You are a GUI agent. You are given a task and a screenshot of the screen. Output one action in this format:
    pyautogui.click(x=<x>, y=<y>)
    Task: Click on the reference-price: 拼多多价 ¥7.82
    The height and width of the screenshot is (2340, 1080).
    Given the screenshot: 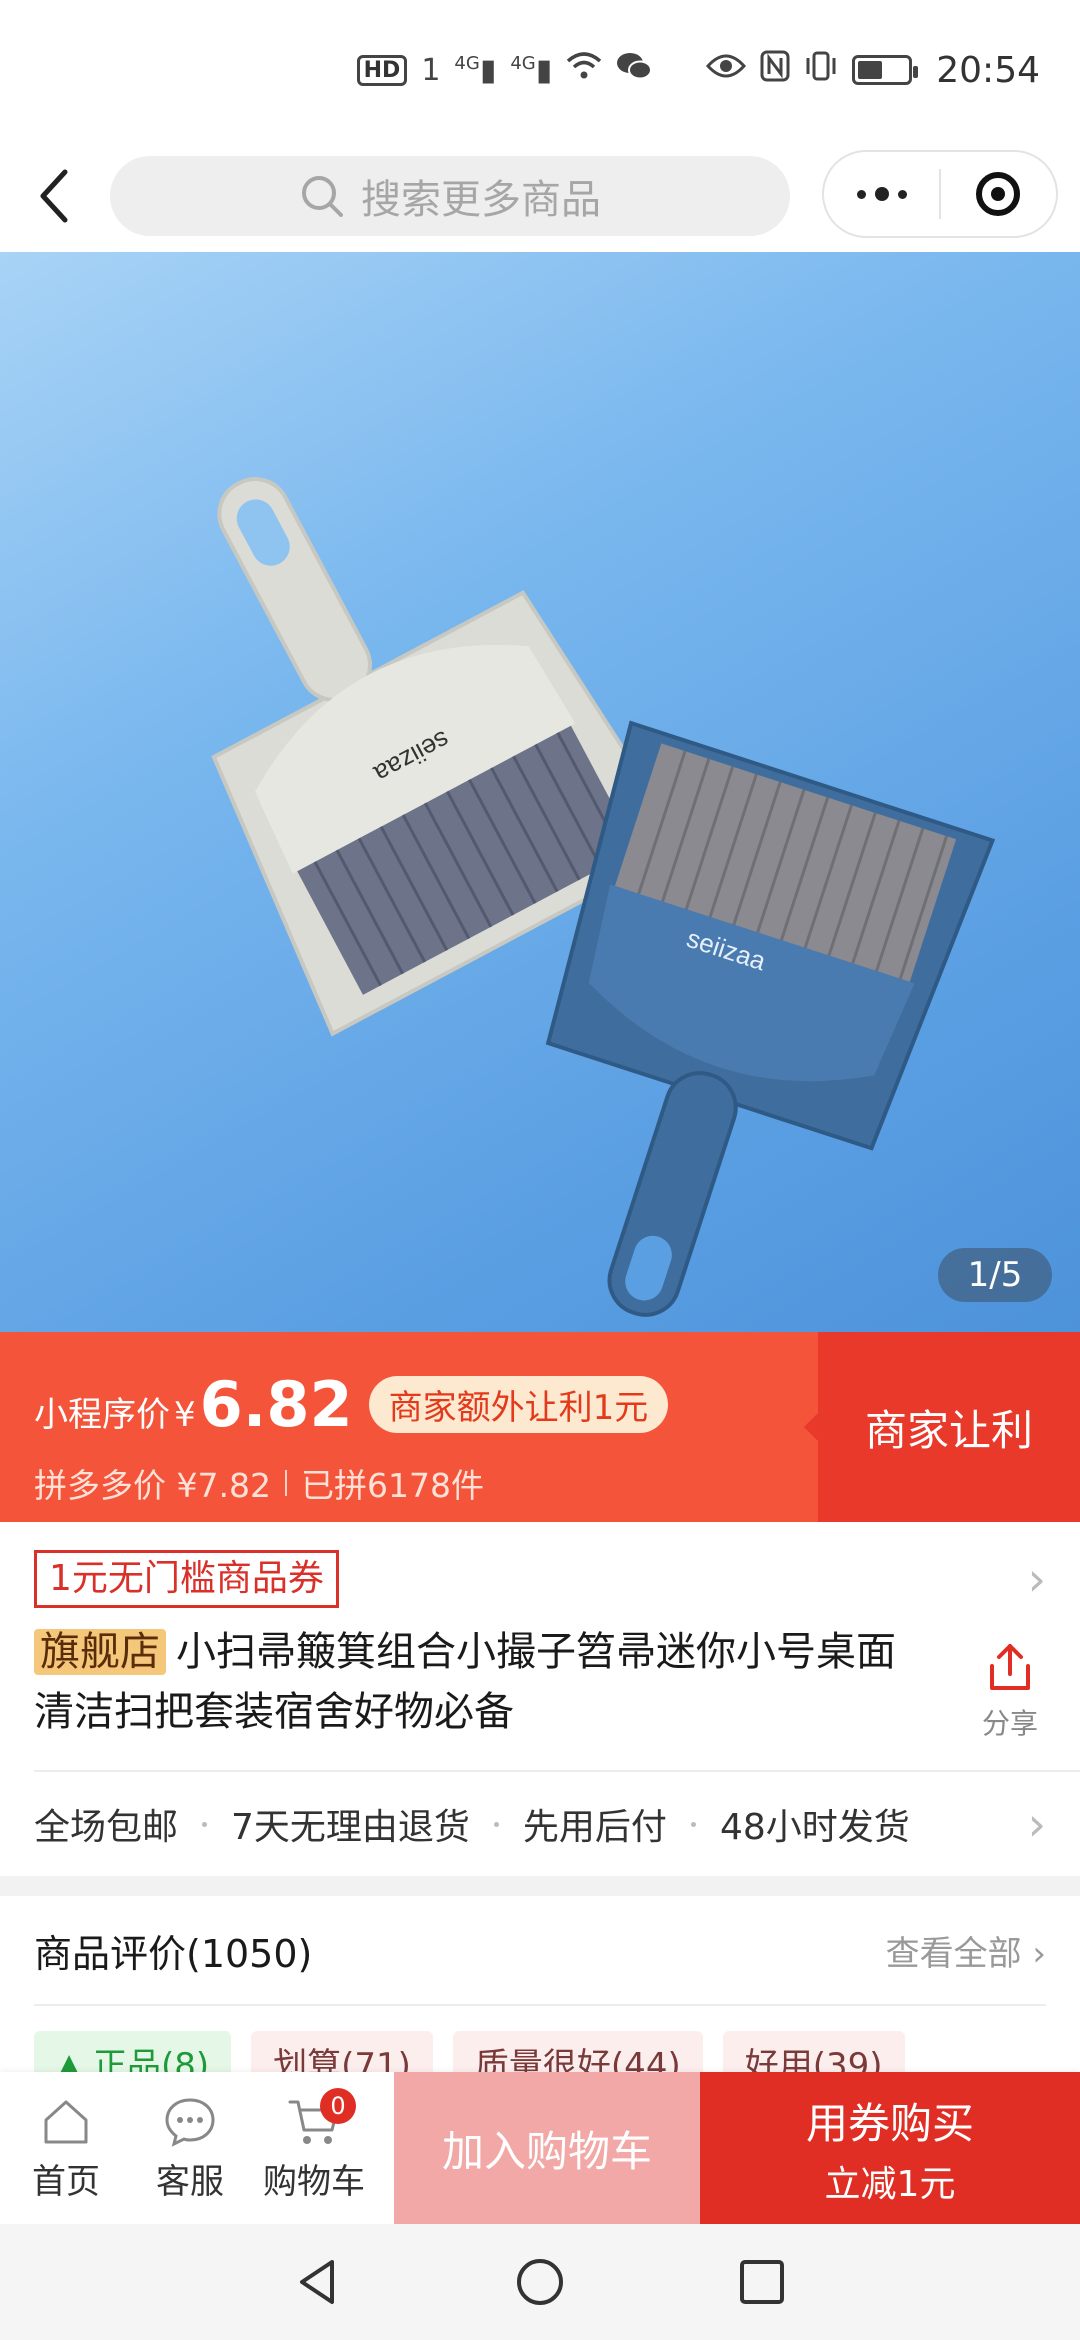 What is the action you would take?
    pyautogui.click(x=152, y=1485)
    